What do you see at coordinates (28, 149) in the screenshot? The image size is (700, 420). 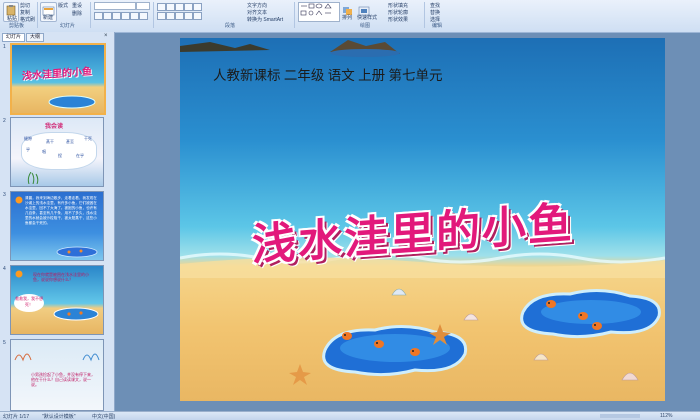 I see `thumb2-word: 乎` at bounding box center [28, 149].